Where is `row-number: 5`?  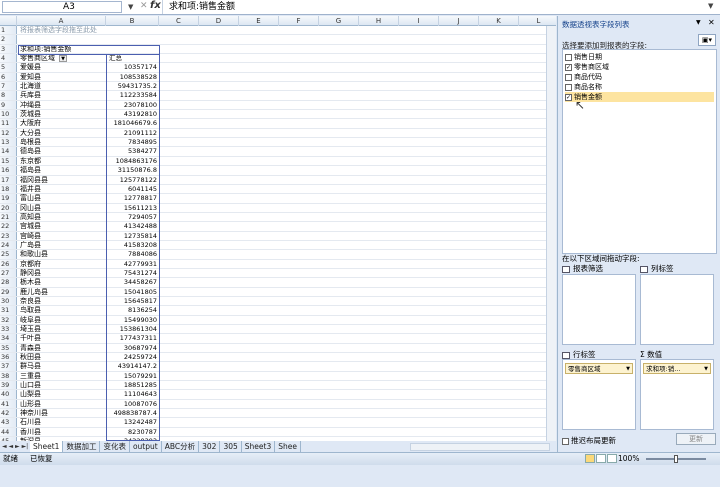
row-number: 5 is located at coordinates (8, 67).